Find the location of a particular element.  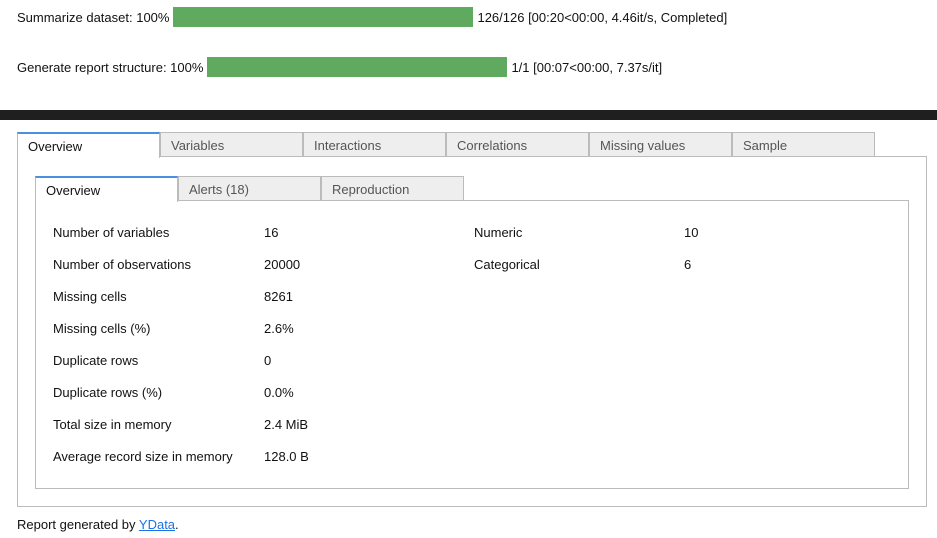

report-footer: Report generated by YData. is located at coordinates (98, 524).